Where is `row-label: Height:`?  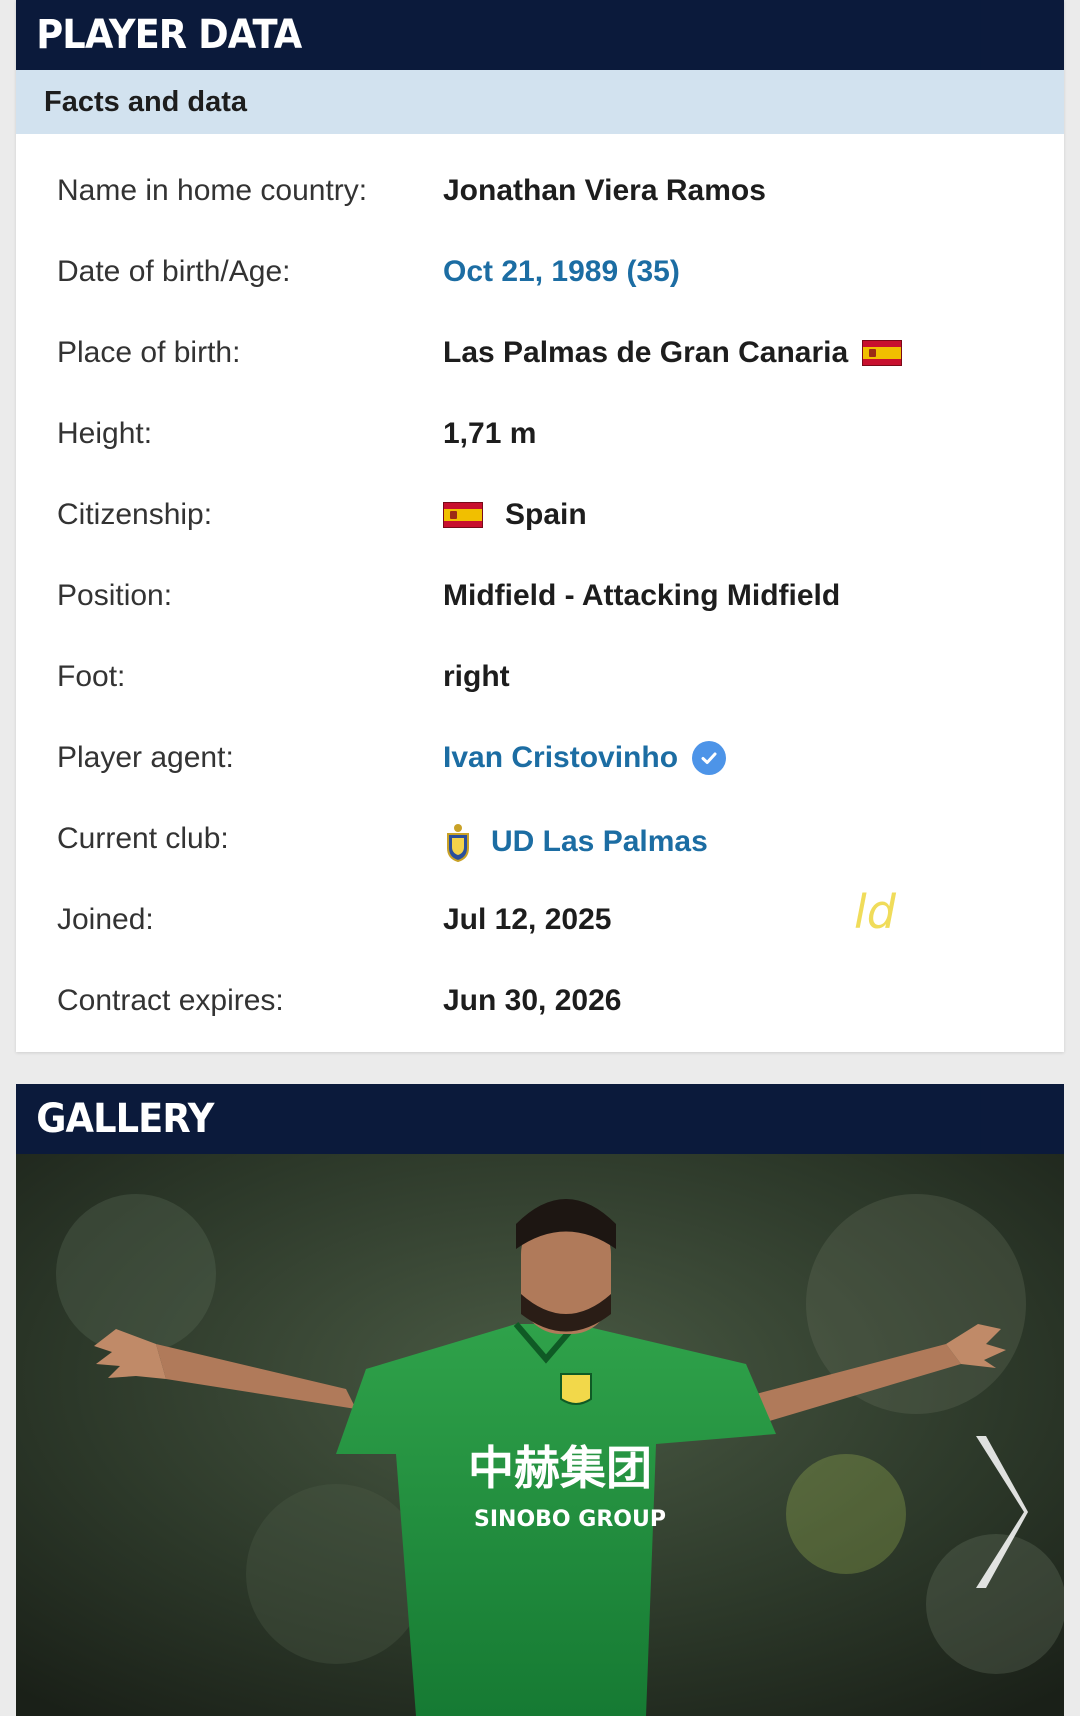
row-label: Height: is located at coordinates (105, 433).